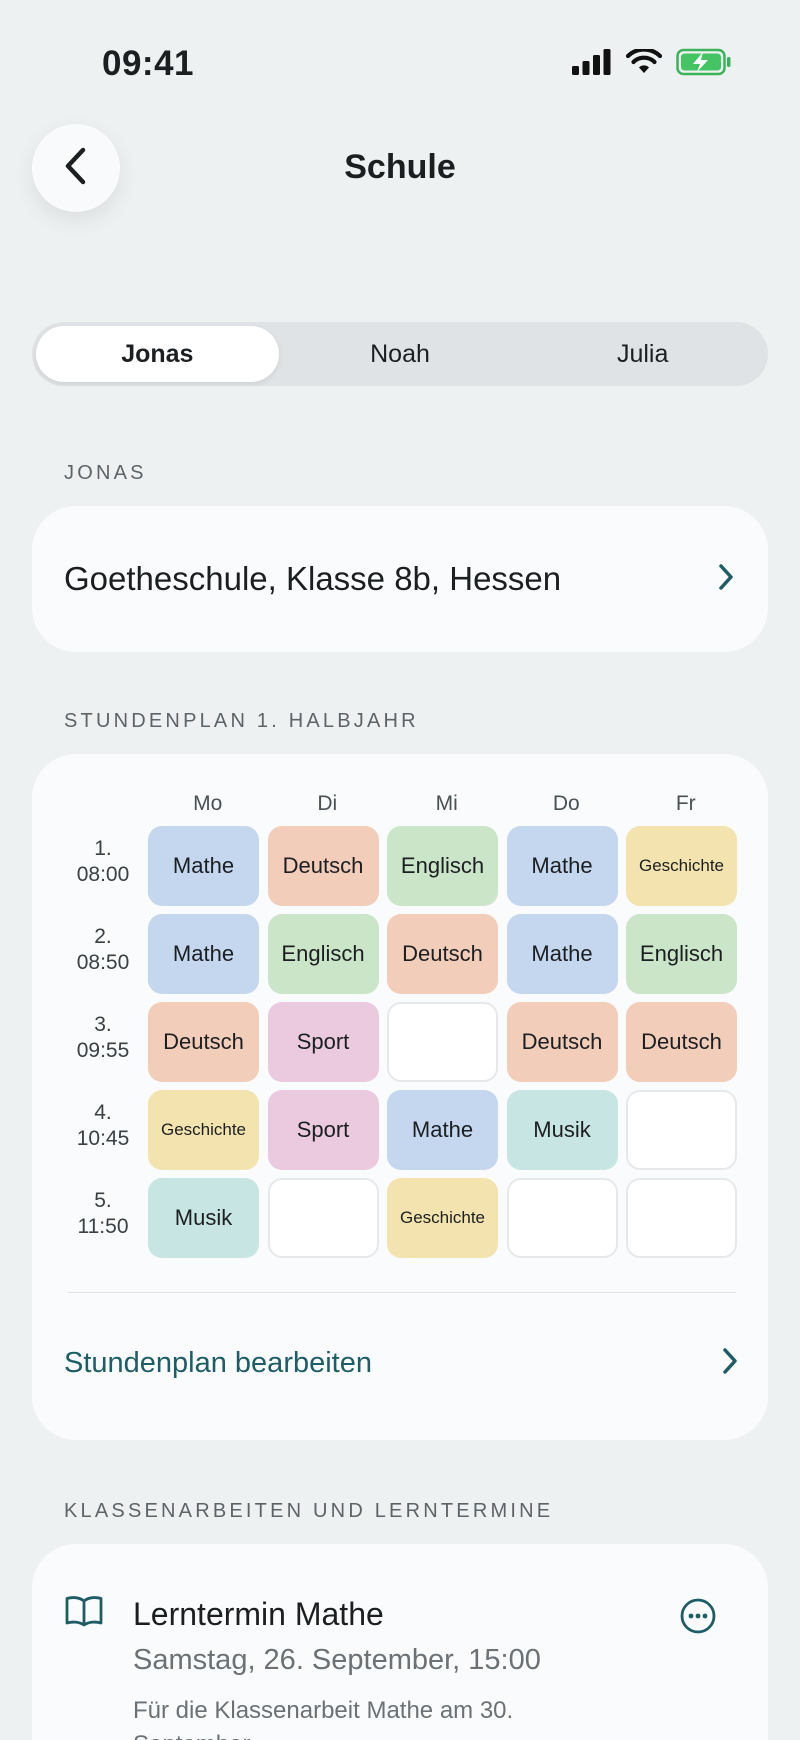 Image resolution: width=800 pixels, height=1740 pixels. What do you see at coordinates (103, 950) in the screenshot?
I see `period-time: 2. 08:50` at bounding box center [103, 950].